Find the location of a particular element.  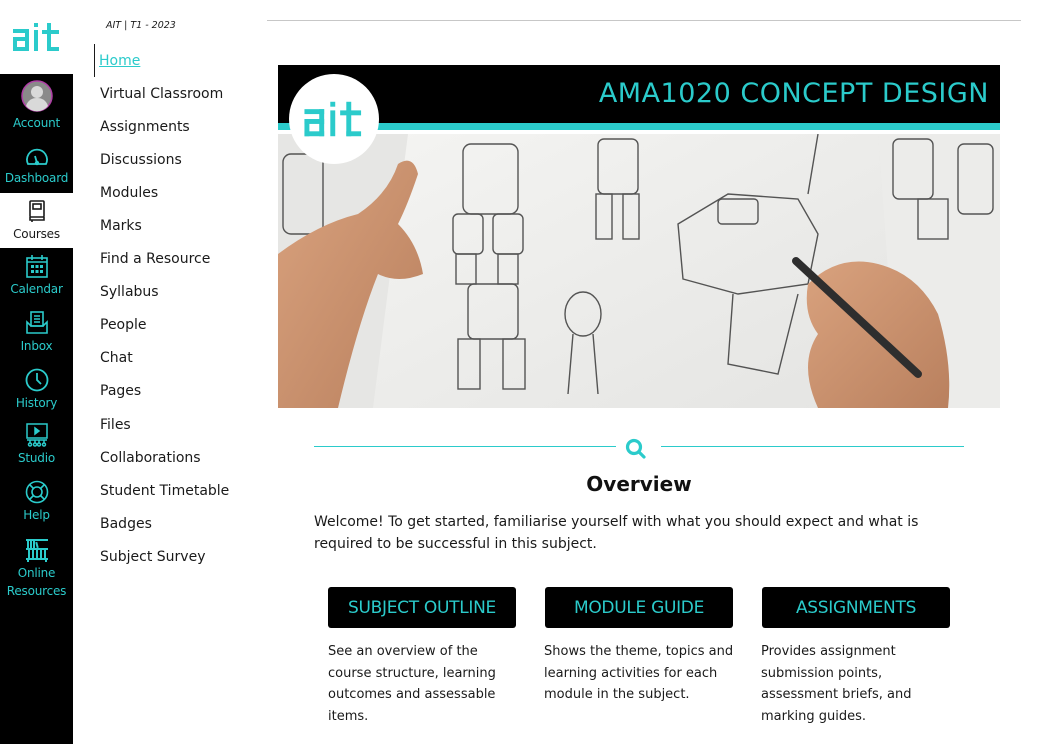

overview-title: Overview is located at coordinates (639, 484).